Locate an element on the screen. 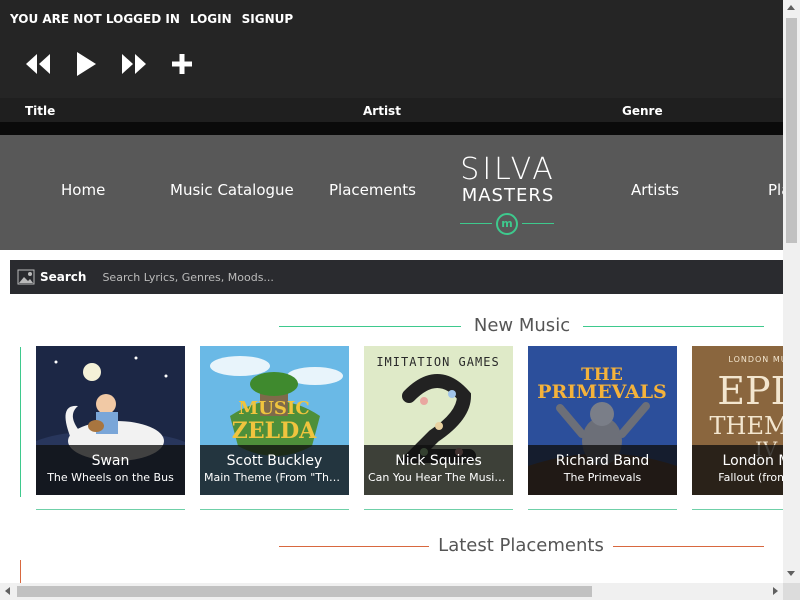  placements-rule-left is located at coordinates (354, 546).